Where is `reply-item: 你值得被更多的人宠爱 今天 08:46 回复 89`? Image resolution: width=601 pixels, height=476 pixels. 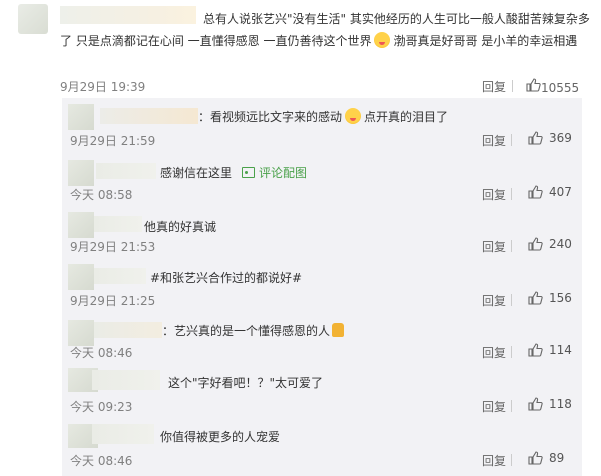
reply-item: 你值得被更多的人宠爱 今天 08:46 回复 89 is located at coordinates (322, 448).